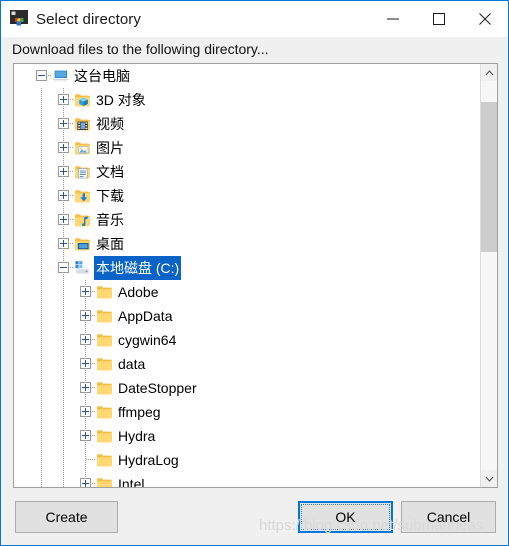  I want to click on create-button: Create, so click(66, 517).